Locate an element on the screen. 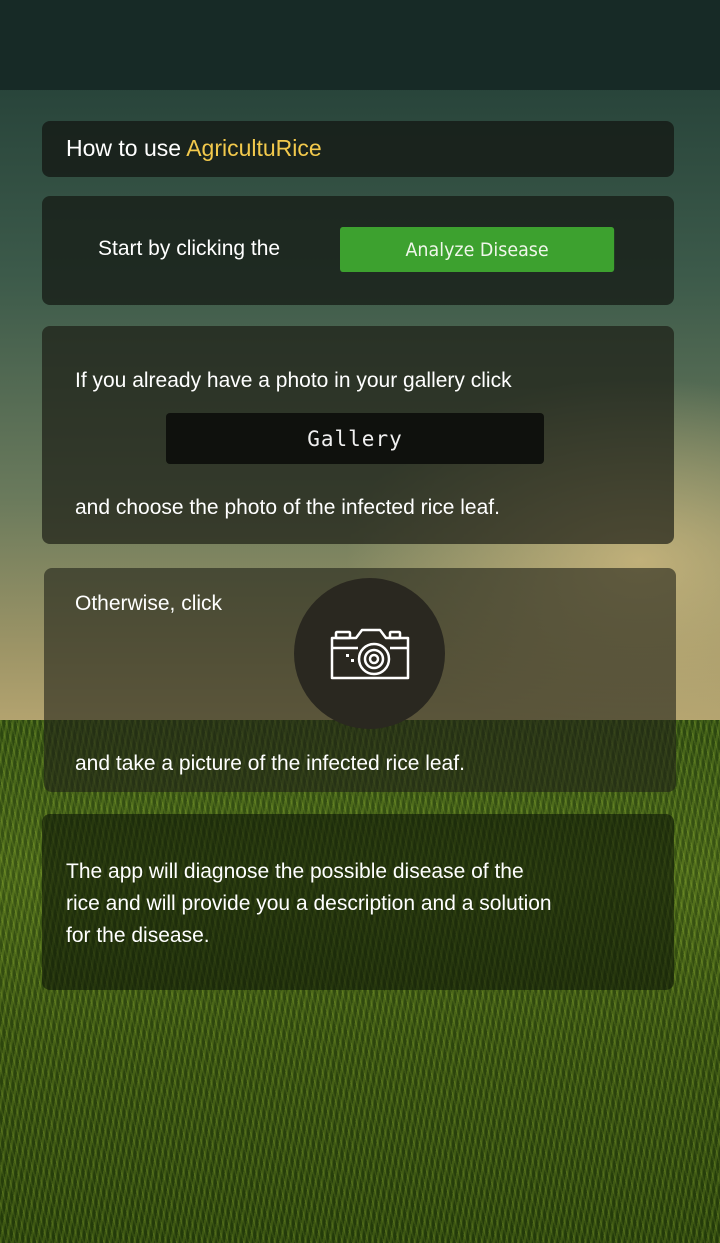  step-analyze-card: Start by clicking the Analyze Disease is located at coordinates (358, 250).